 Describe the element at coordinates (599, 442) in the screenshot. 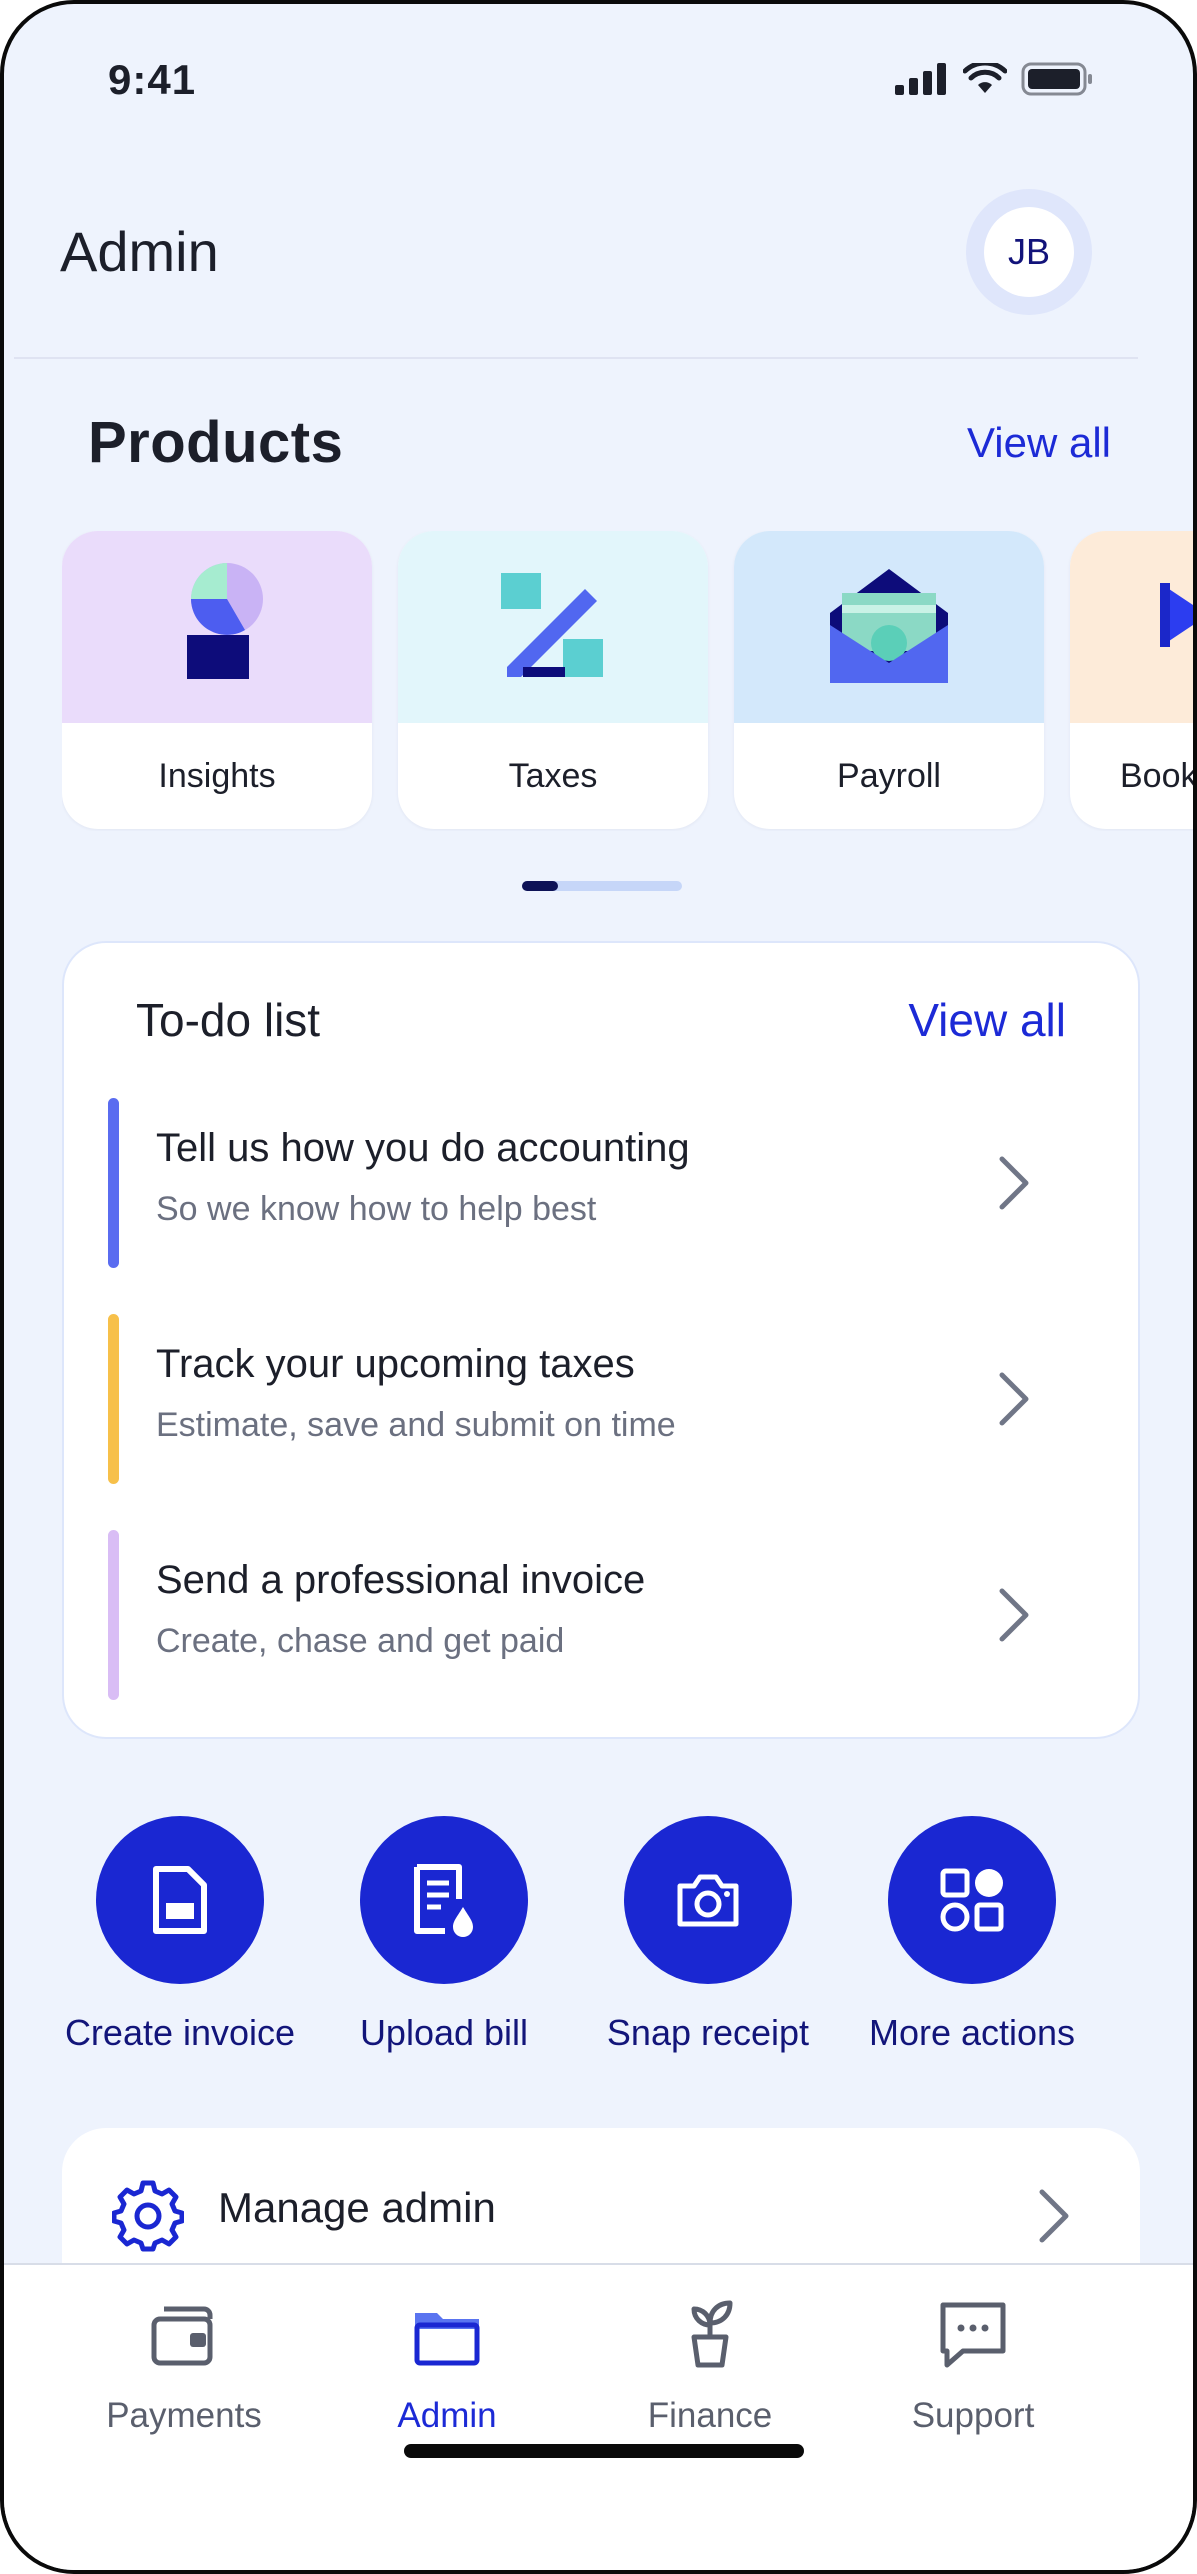

I see `products-header: Products View all` at that location.